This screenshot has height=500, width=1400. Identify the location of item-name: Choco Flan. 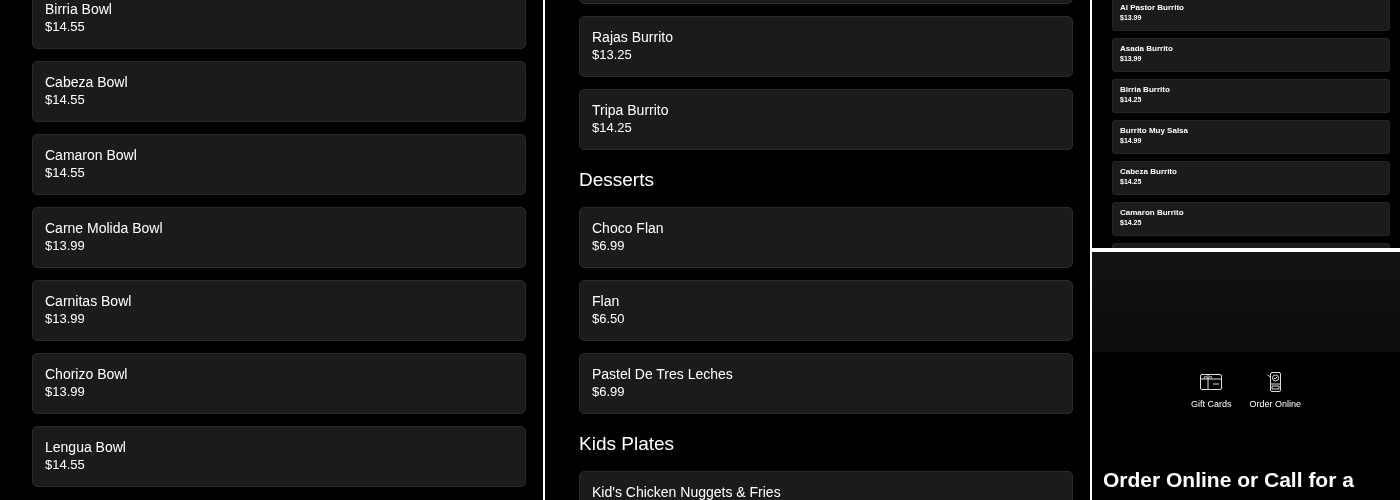
(628, 228).